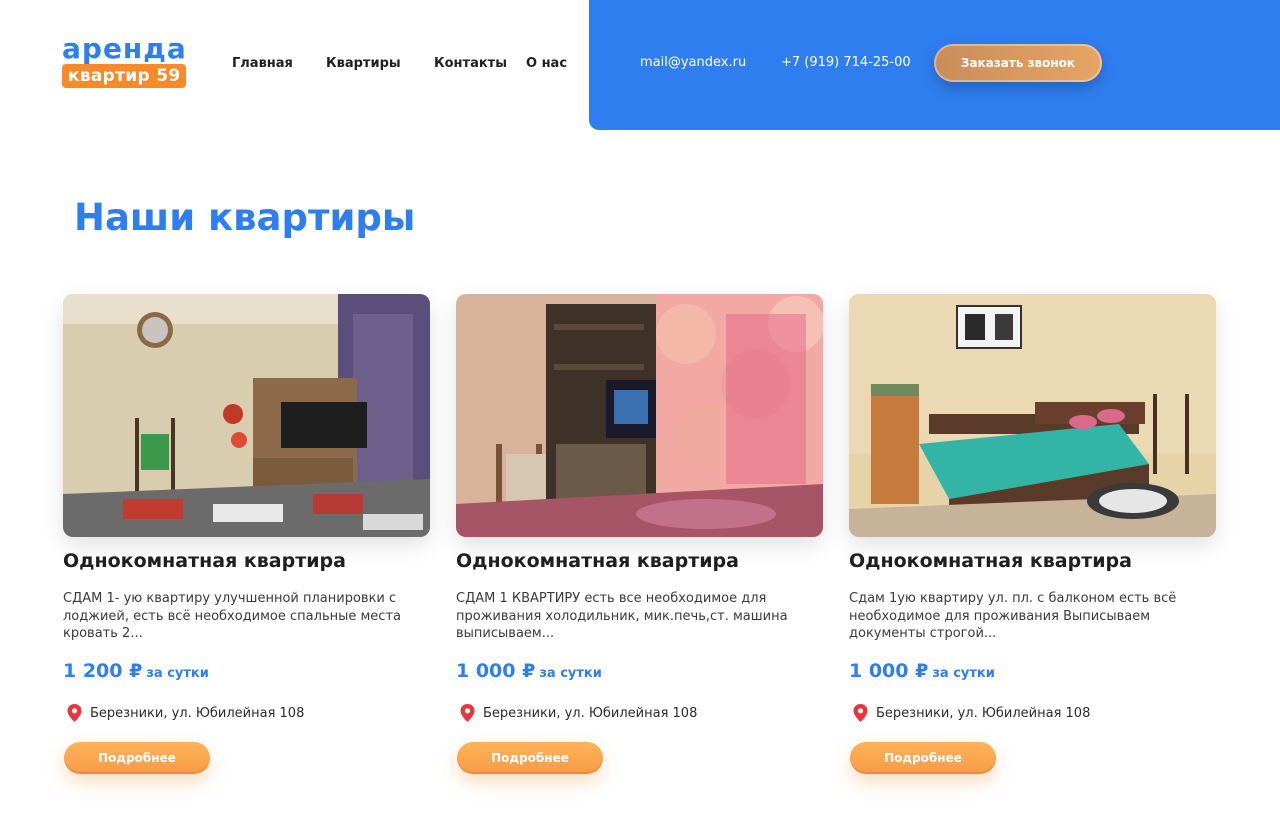  Describe the element at coordinates (262, 64) in the screenshot. I see `nav-item-home: Главная` at that location.